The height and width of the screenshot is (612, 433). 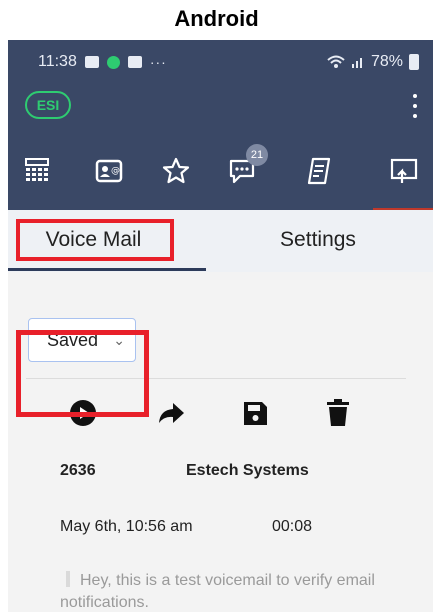 What do you see at coordinates (255, 413) in the screenshot?
I see `save-icon` at bounding box center [255, 413].